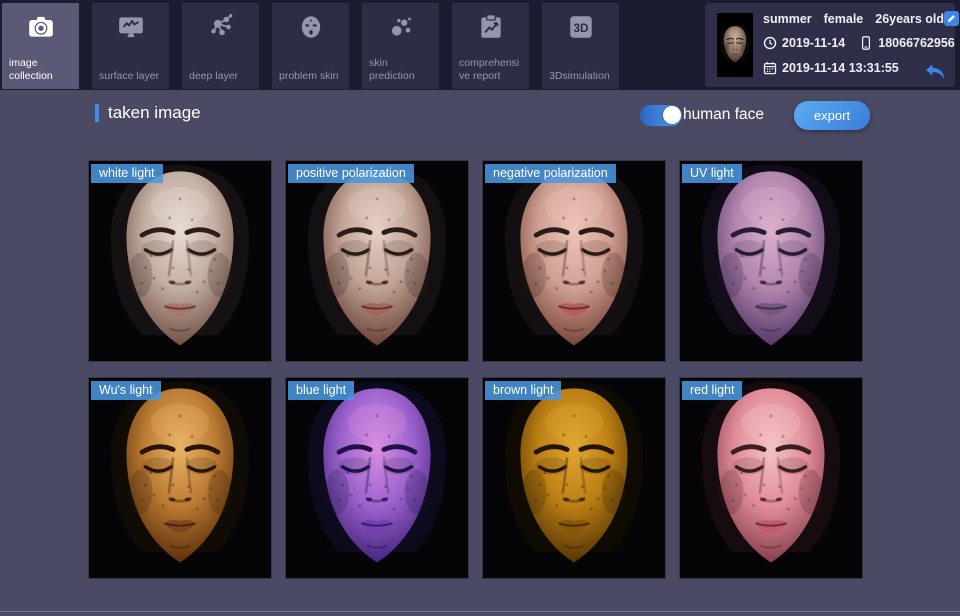 Image resolution: width=960 pixels, height=616 pixels. Describe the element at coordinates (916, 43) in the screenshot. I see `patient-phone: 18066762956` at that location.